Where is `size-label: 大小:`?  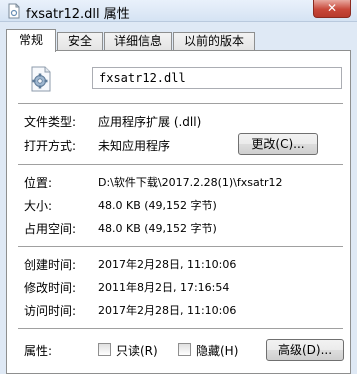 size-label: 大小: is located at coordinates (38, 206).